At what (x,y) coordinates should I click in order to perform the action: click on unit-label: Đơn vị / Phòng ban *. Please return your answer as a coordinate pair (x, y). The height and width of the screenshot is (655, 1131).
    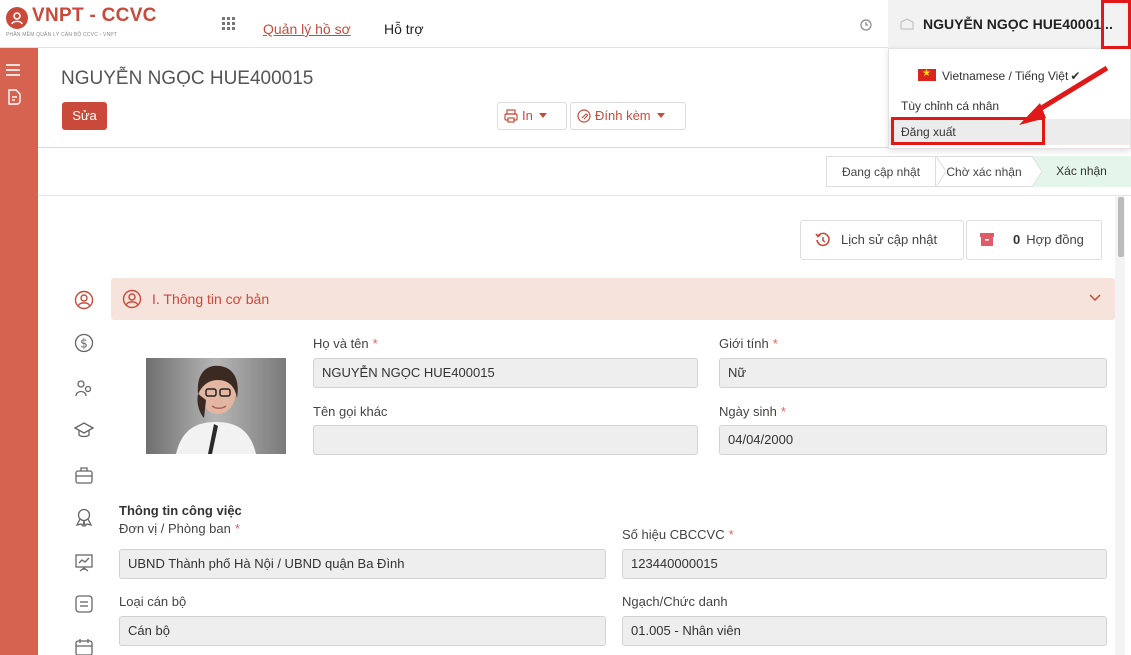
    Looking at the image, I should click on (179, 528).